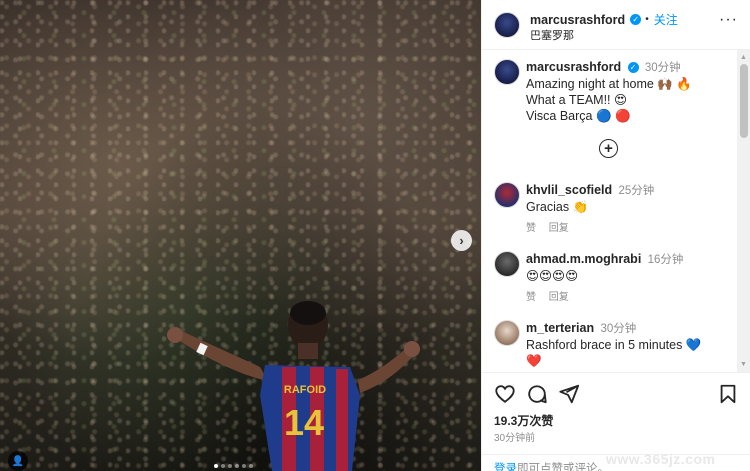 This screenshot has height=471, width=750. Describe the element at coordinates (534, 361) in the screenshot. I see `comment-text: ❤️` at that location.